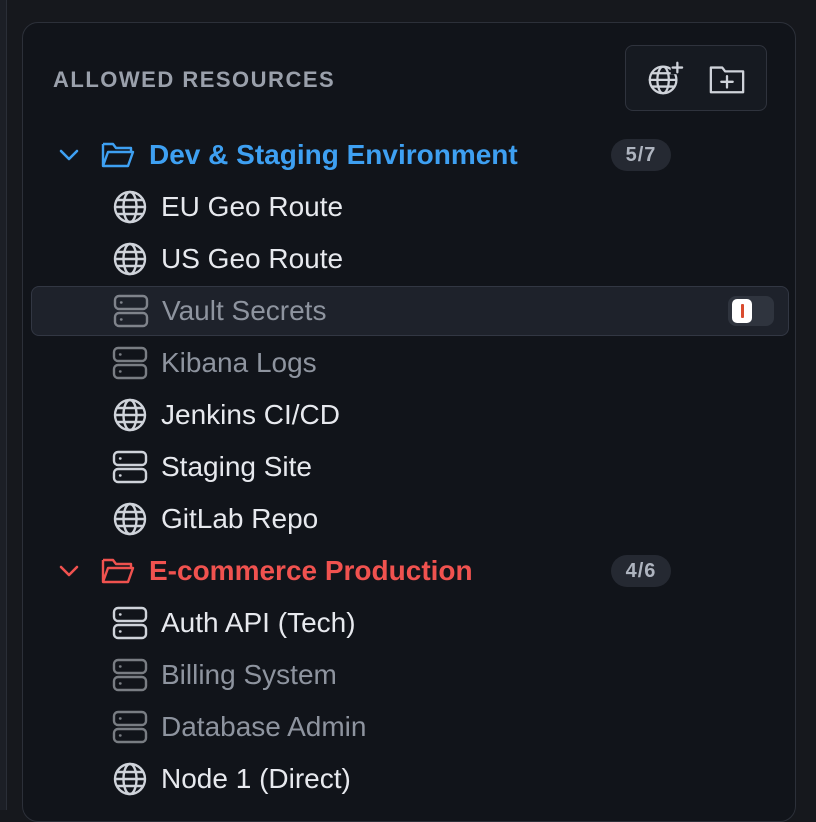  Describe the element at coordinates (410, 779) in the screenshot. I see `resource-item-node-1-direct: Node 1 (Direct)` at that location.